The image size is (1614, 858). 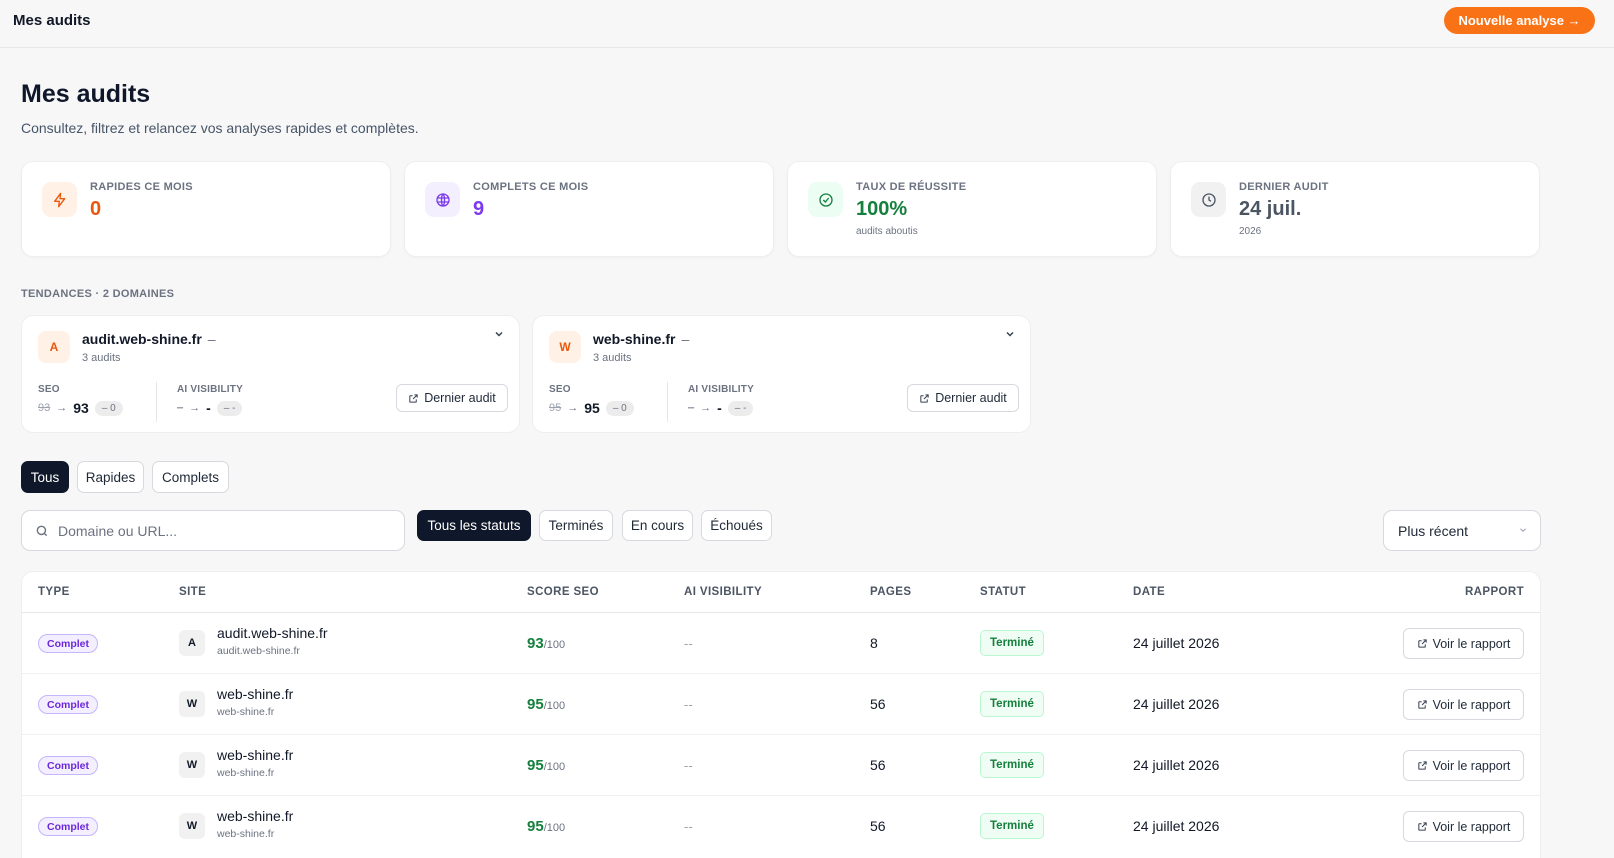 What do you see at coordinates (141, 187) in the screenshot?
I see `stat-label: RAPIDES CE MOIS` at bounding box center [141, 187].